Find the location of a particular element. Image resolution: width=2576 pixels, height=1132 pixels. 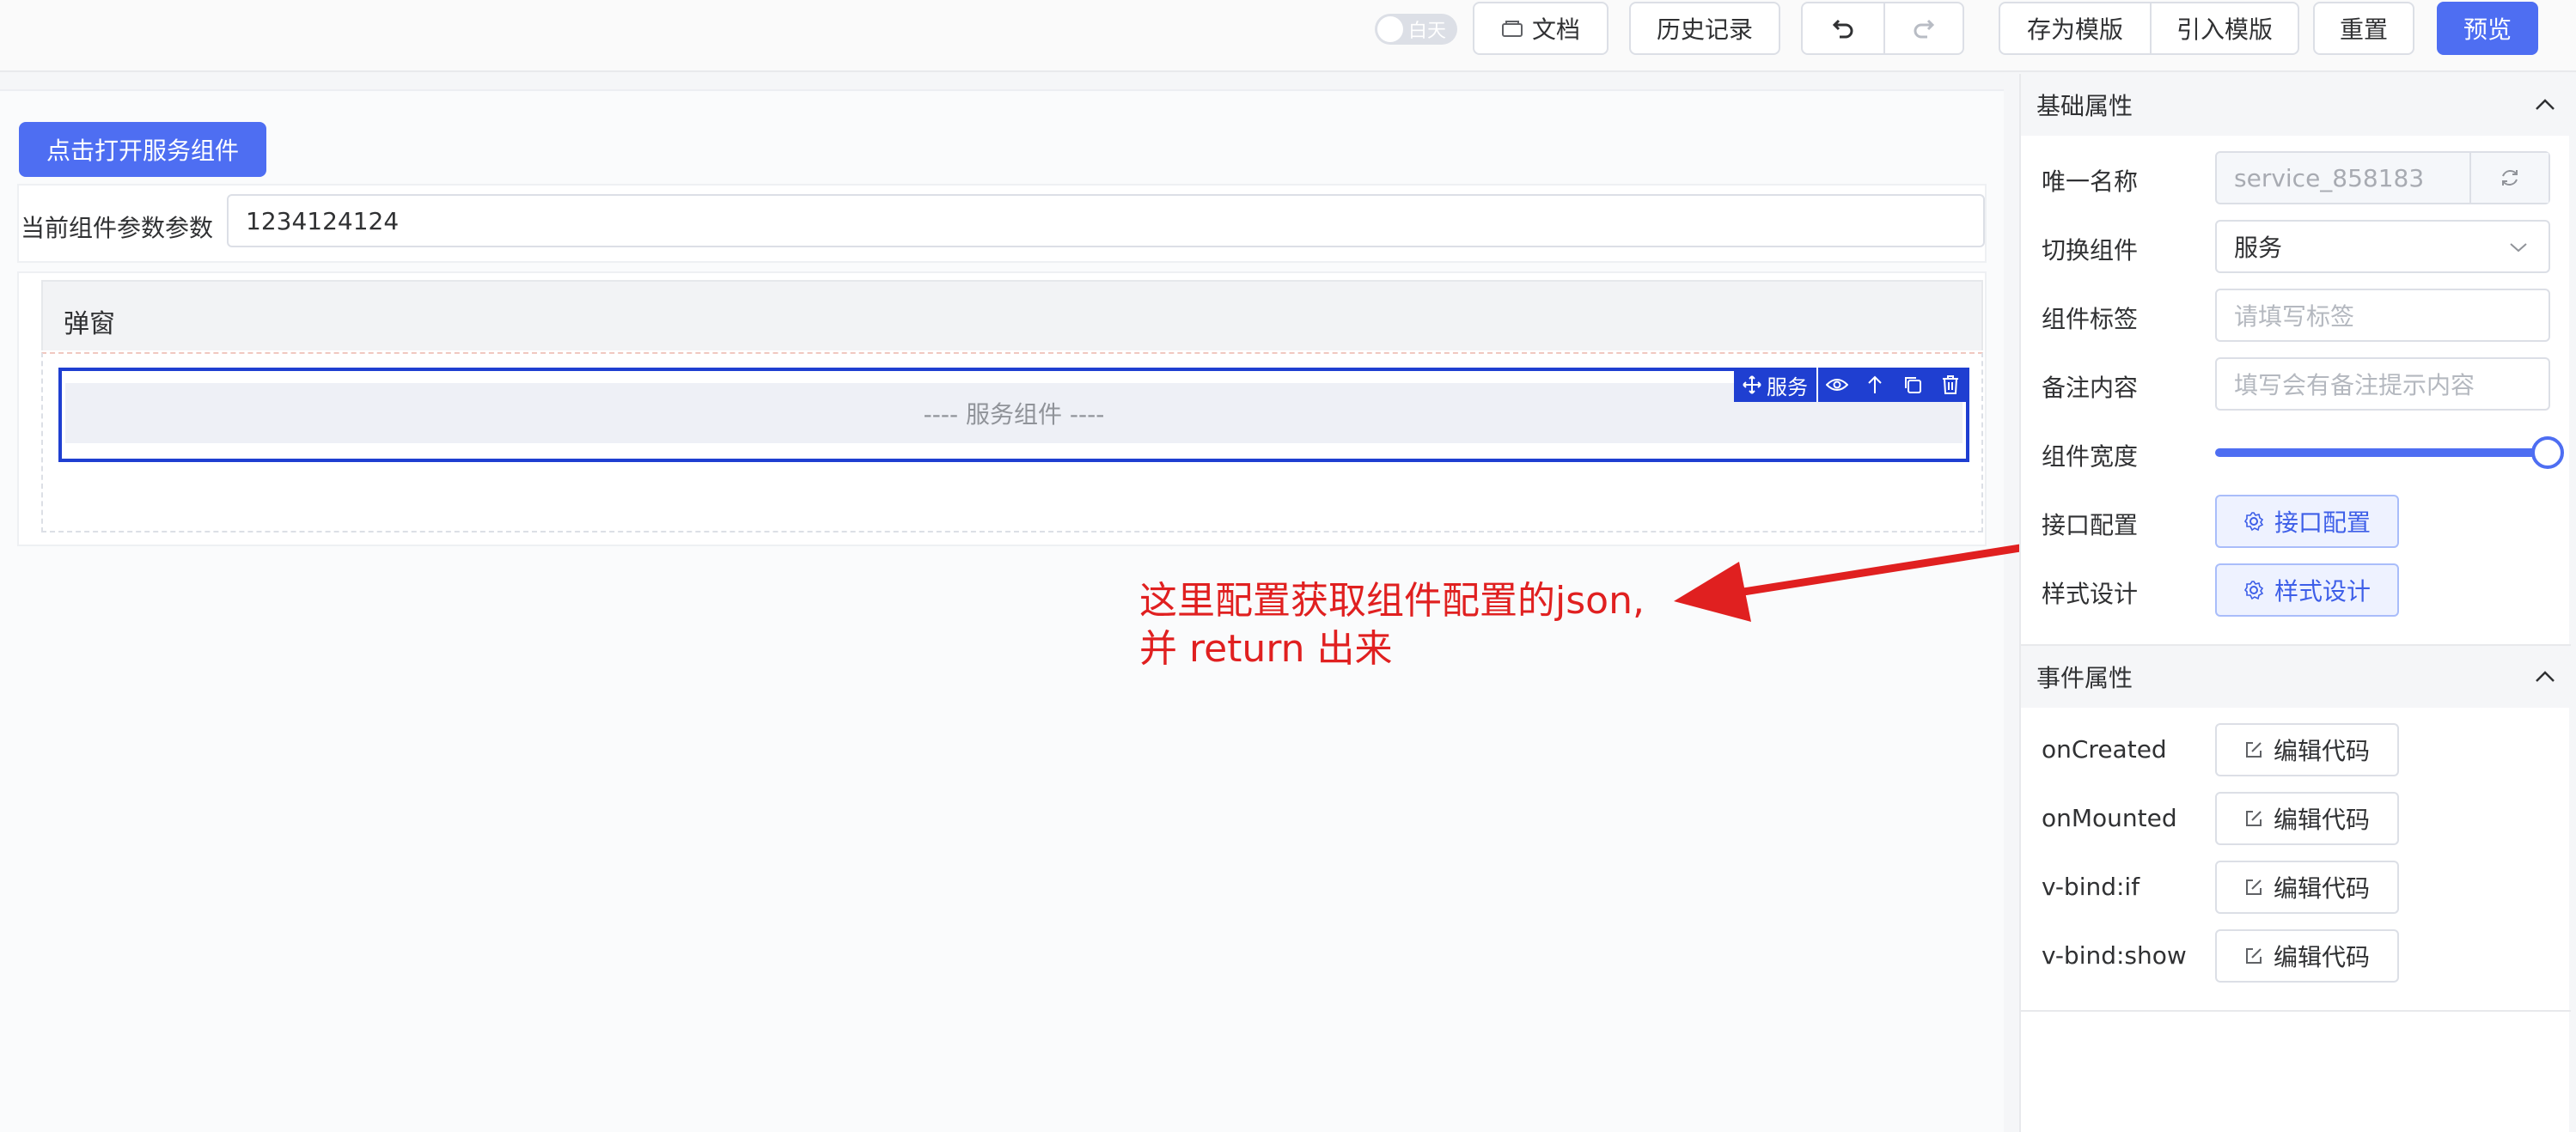

copy-component-button is located at coordinates (1913, 385).